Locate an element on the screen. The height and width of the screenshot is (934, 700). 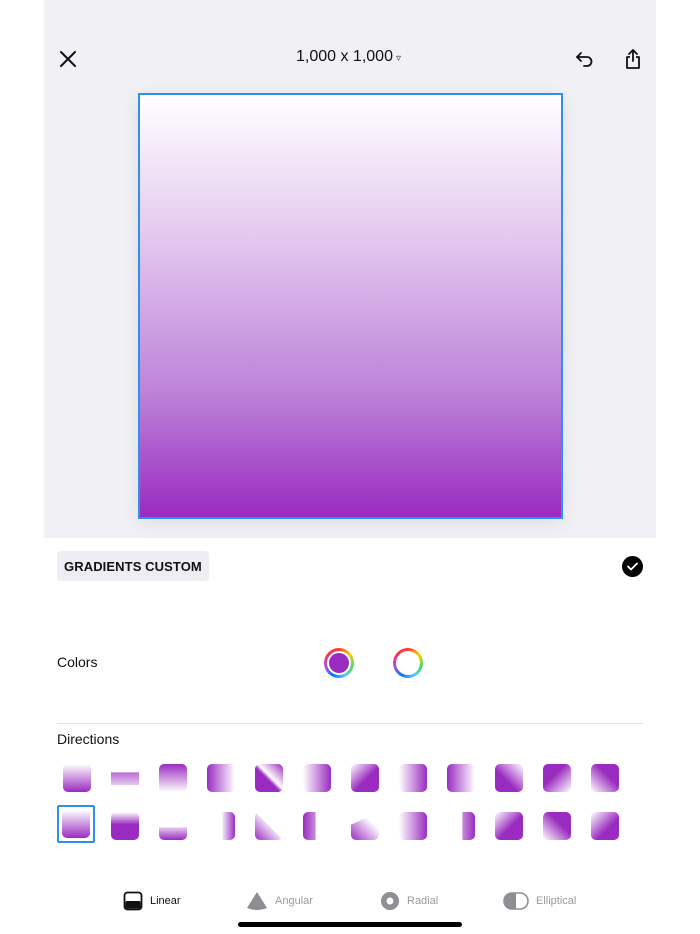
tab-angular: Angular is located at coordinates (279, 901).